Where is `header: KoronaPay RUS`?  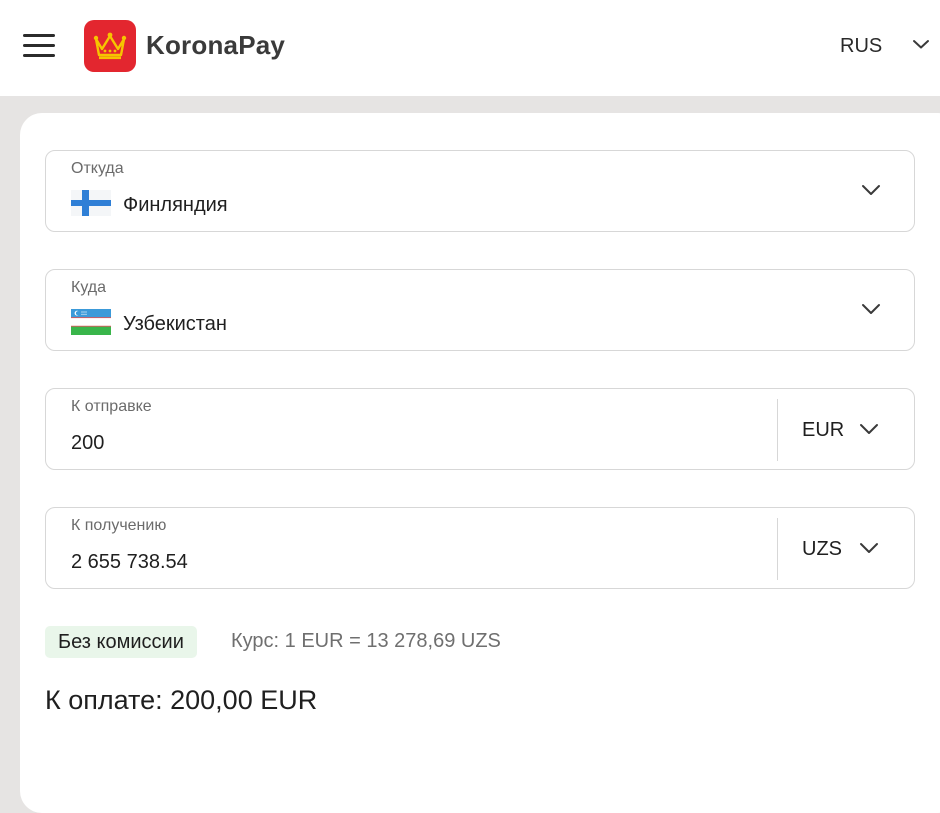
header: KoronaPay RUS is located at coordinates (470, 48).